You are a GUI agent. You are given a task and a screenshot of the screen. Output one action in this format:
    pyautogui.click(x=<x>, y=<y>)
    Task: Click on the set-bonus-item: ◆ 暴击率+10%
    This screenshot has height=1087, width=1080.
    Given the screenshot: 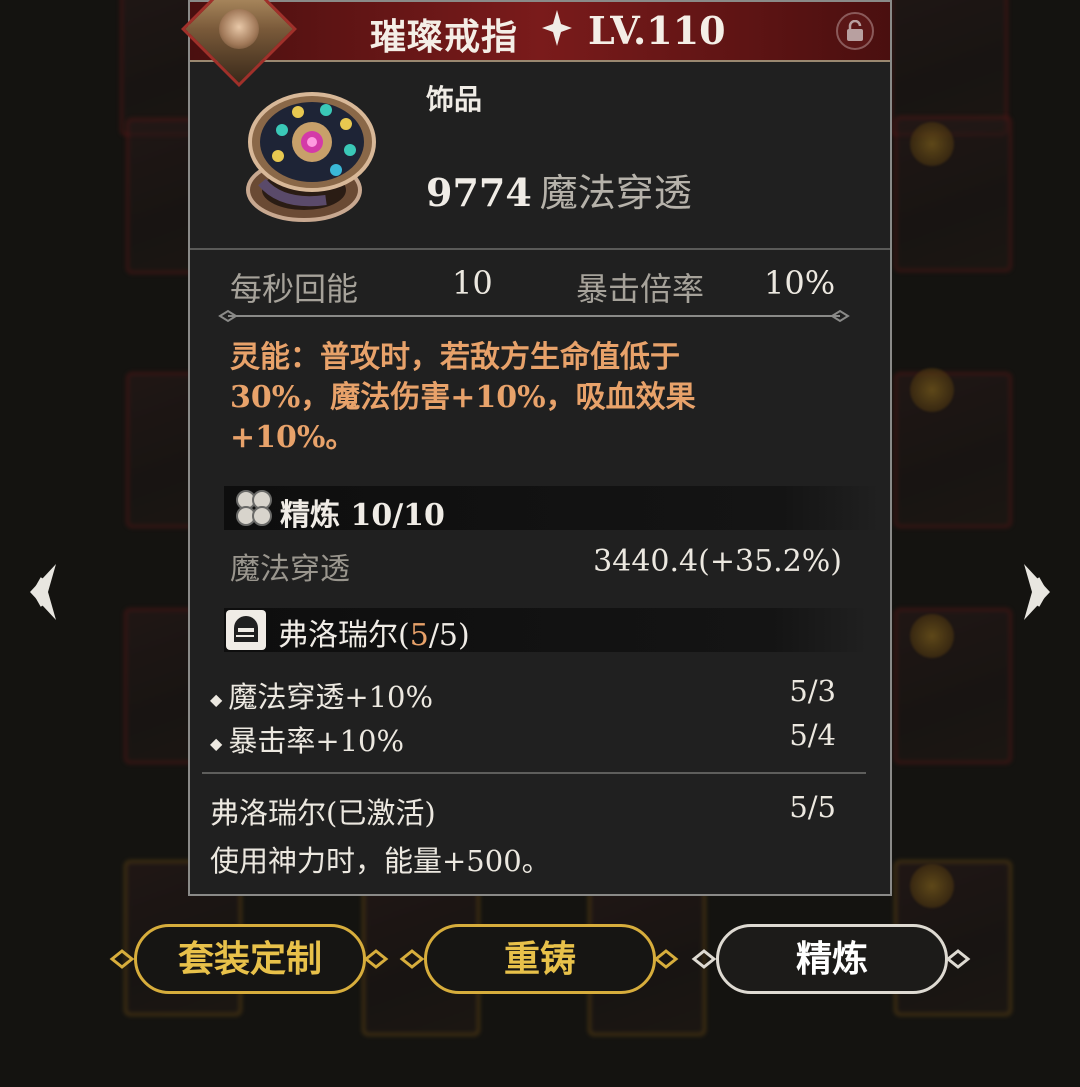 What is the action you would take?
    pyautogui.click(x=307, y=739)
    